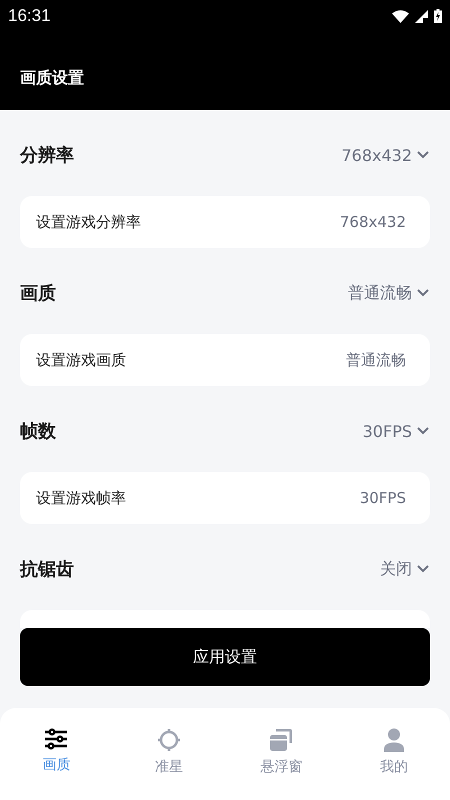  Describe the element at coordinates (225, 498) in the screenshot. I see `setting-card: 设置游戏帧率 30FPS` at that location.